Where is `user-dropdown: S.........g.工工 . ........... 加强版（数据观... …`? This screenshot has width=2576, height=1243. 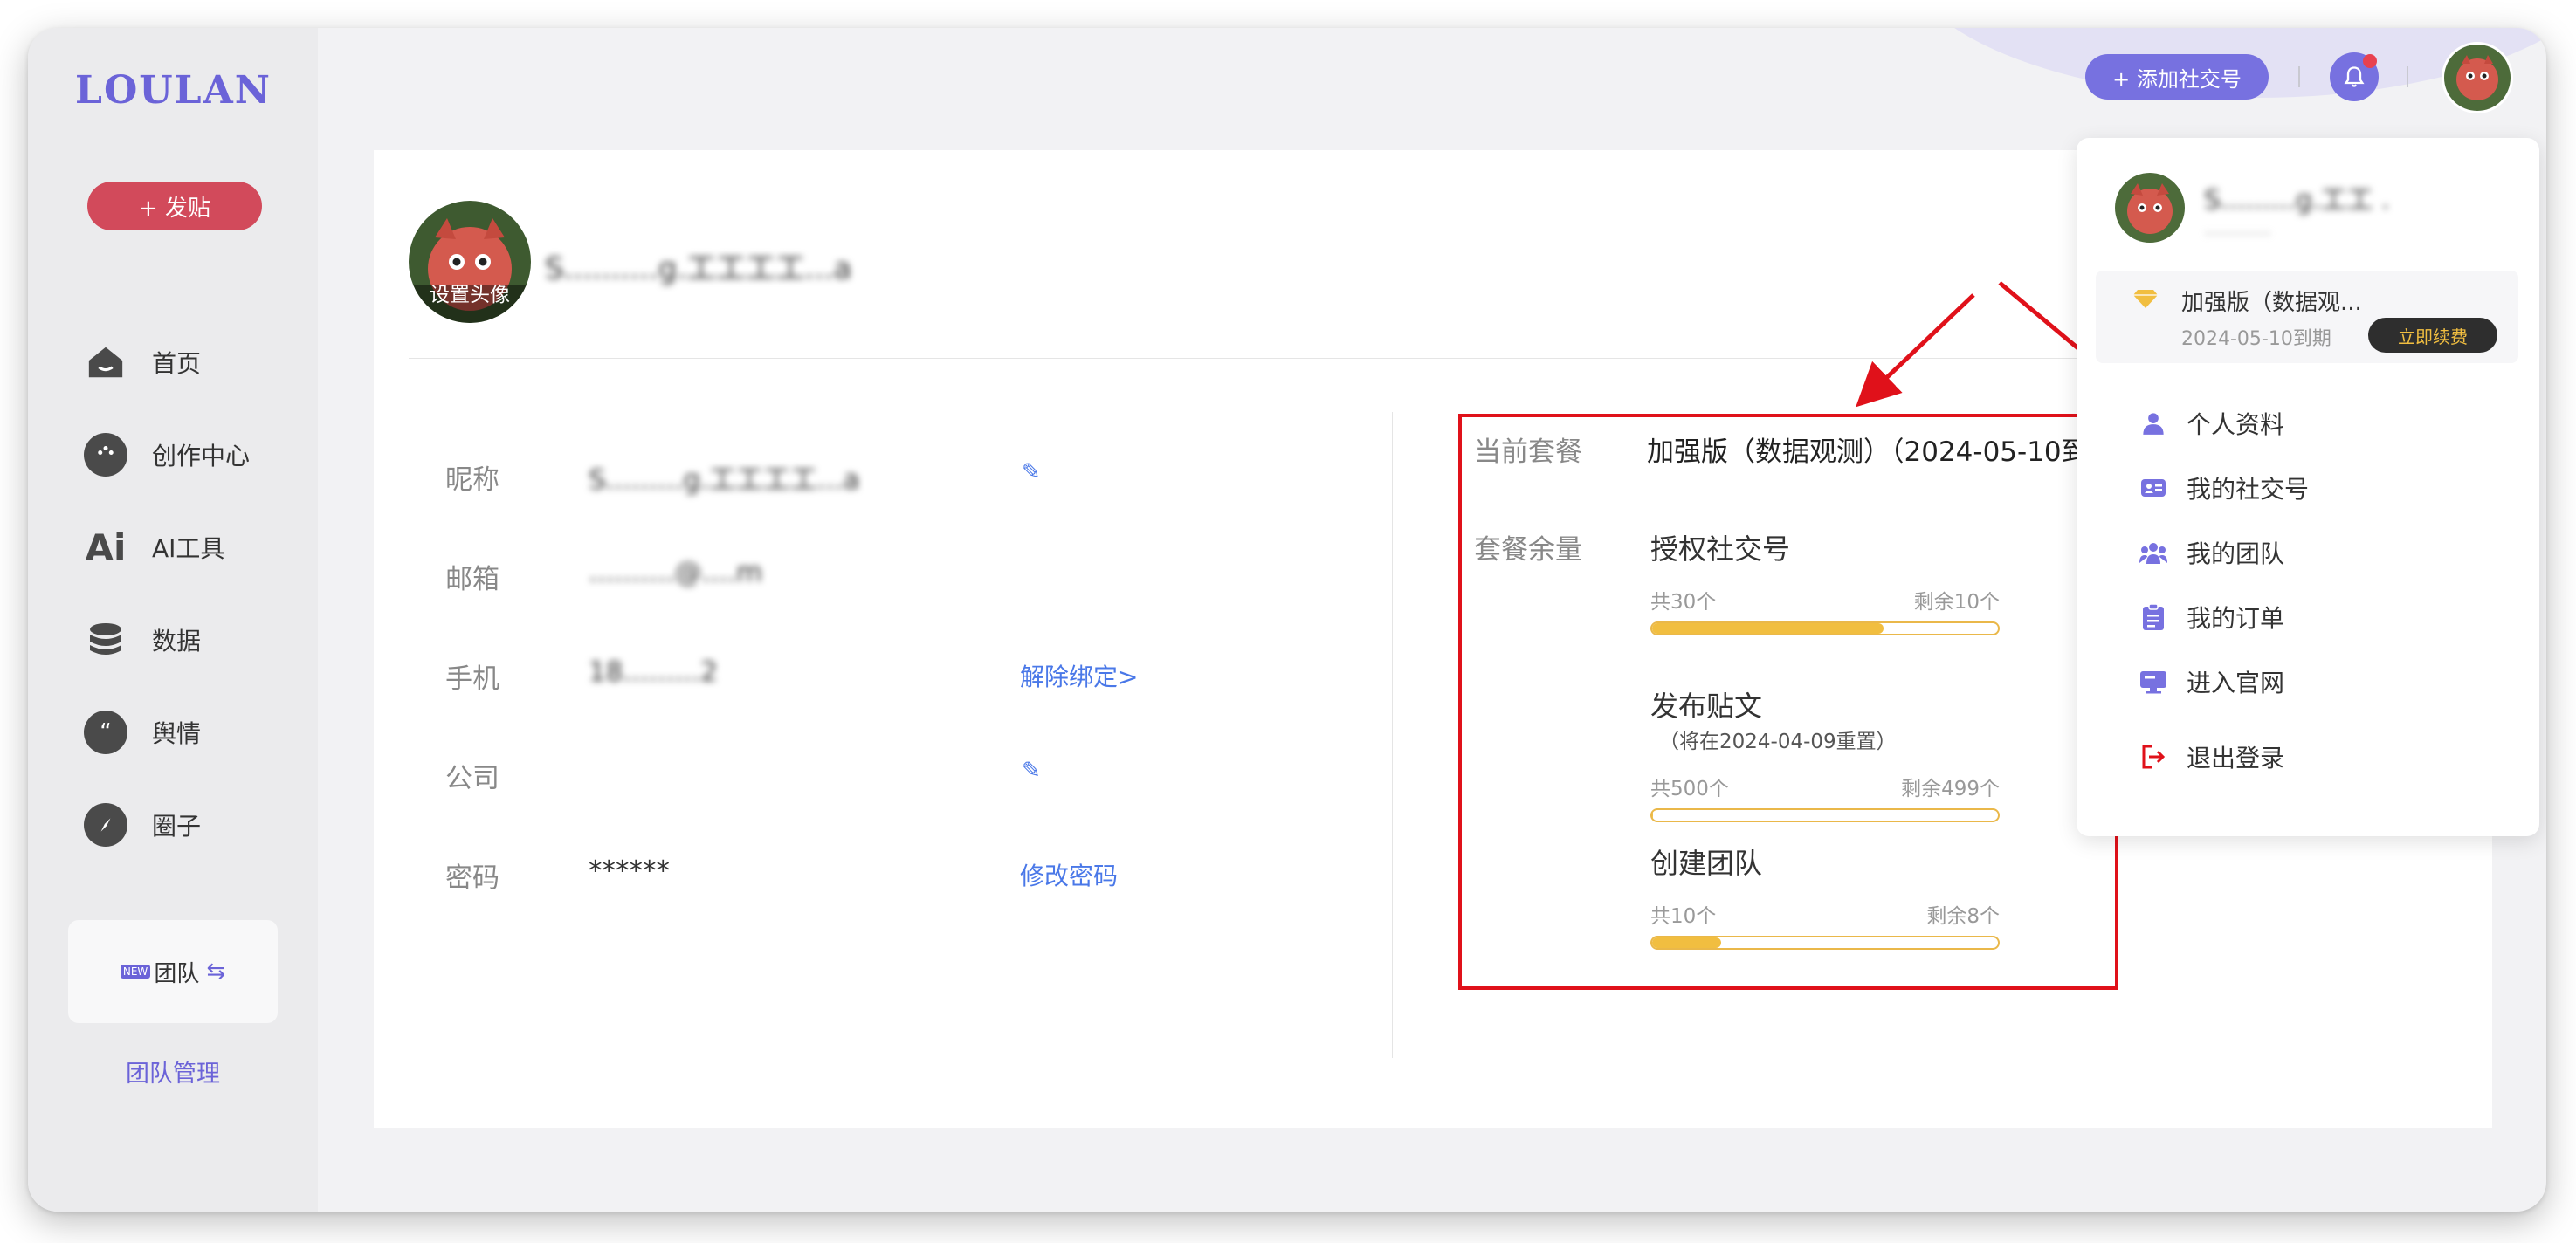
user-dropdown: S.........g.工工 . ........... 加强版（数据观... … is located at coordinates (2308, 487).